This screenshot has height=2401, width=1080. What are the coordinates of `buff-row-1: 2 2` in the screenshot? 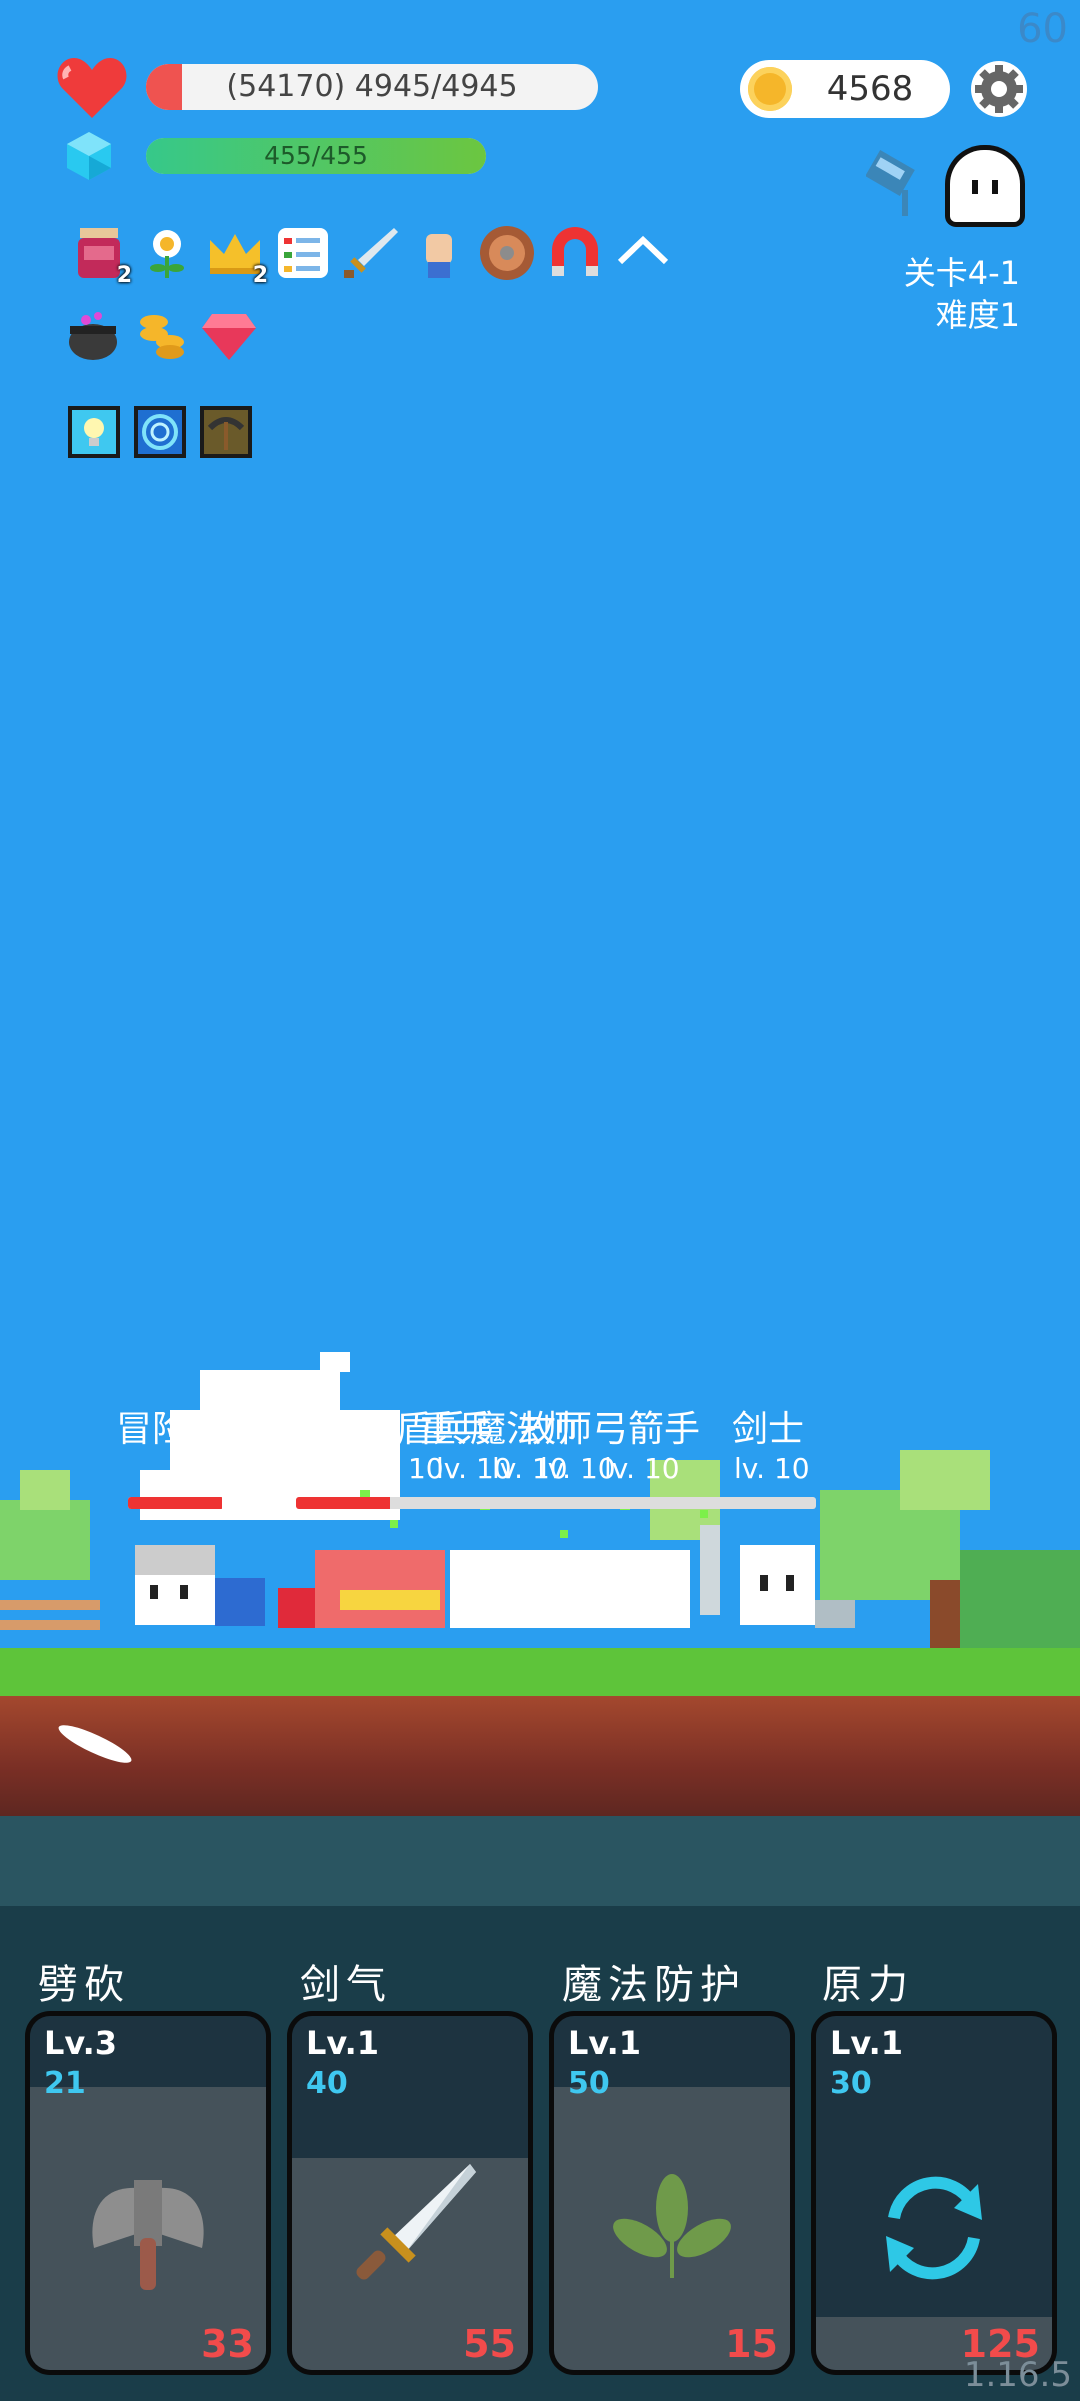 It's located at (376, 256).